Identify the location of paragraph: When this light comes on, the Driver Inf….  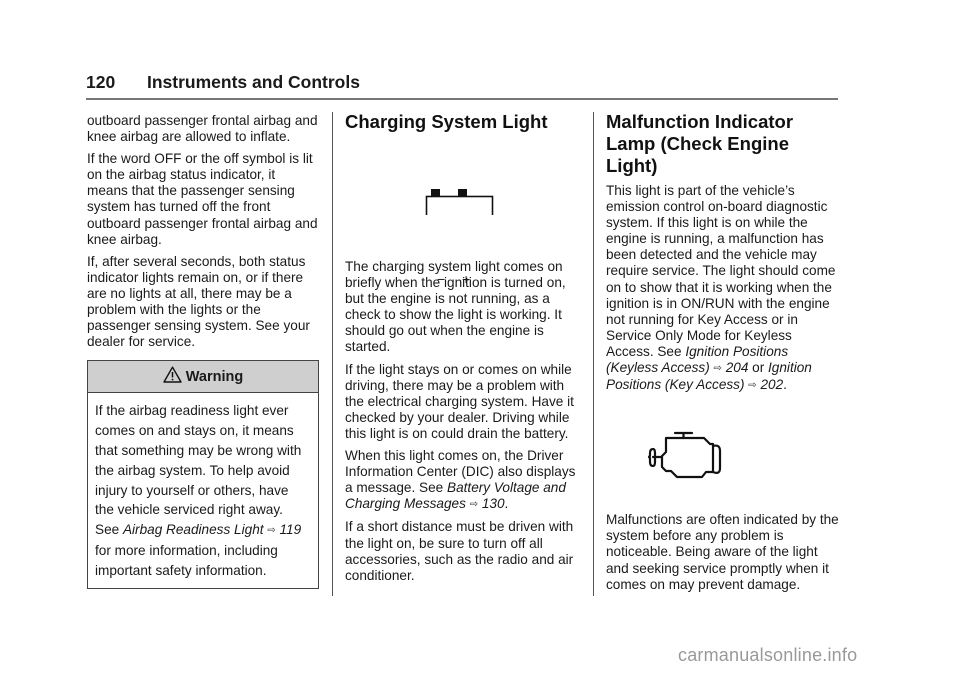
(462, 480).